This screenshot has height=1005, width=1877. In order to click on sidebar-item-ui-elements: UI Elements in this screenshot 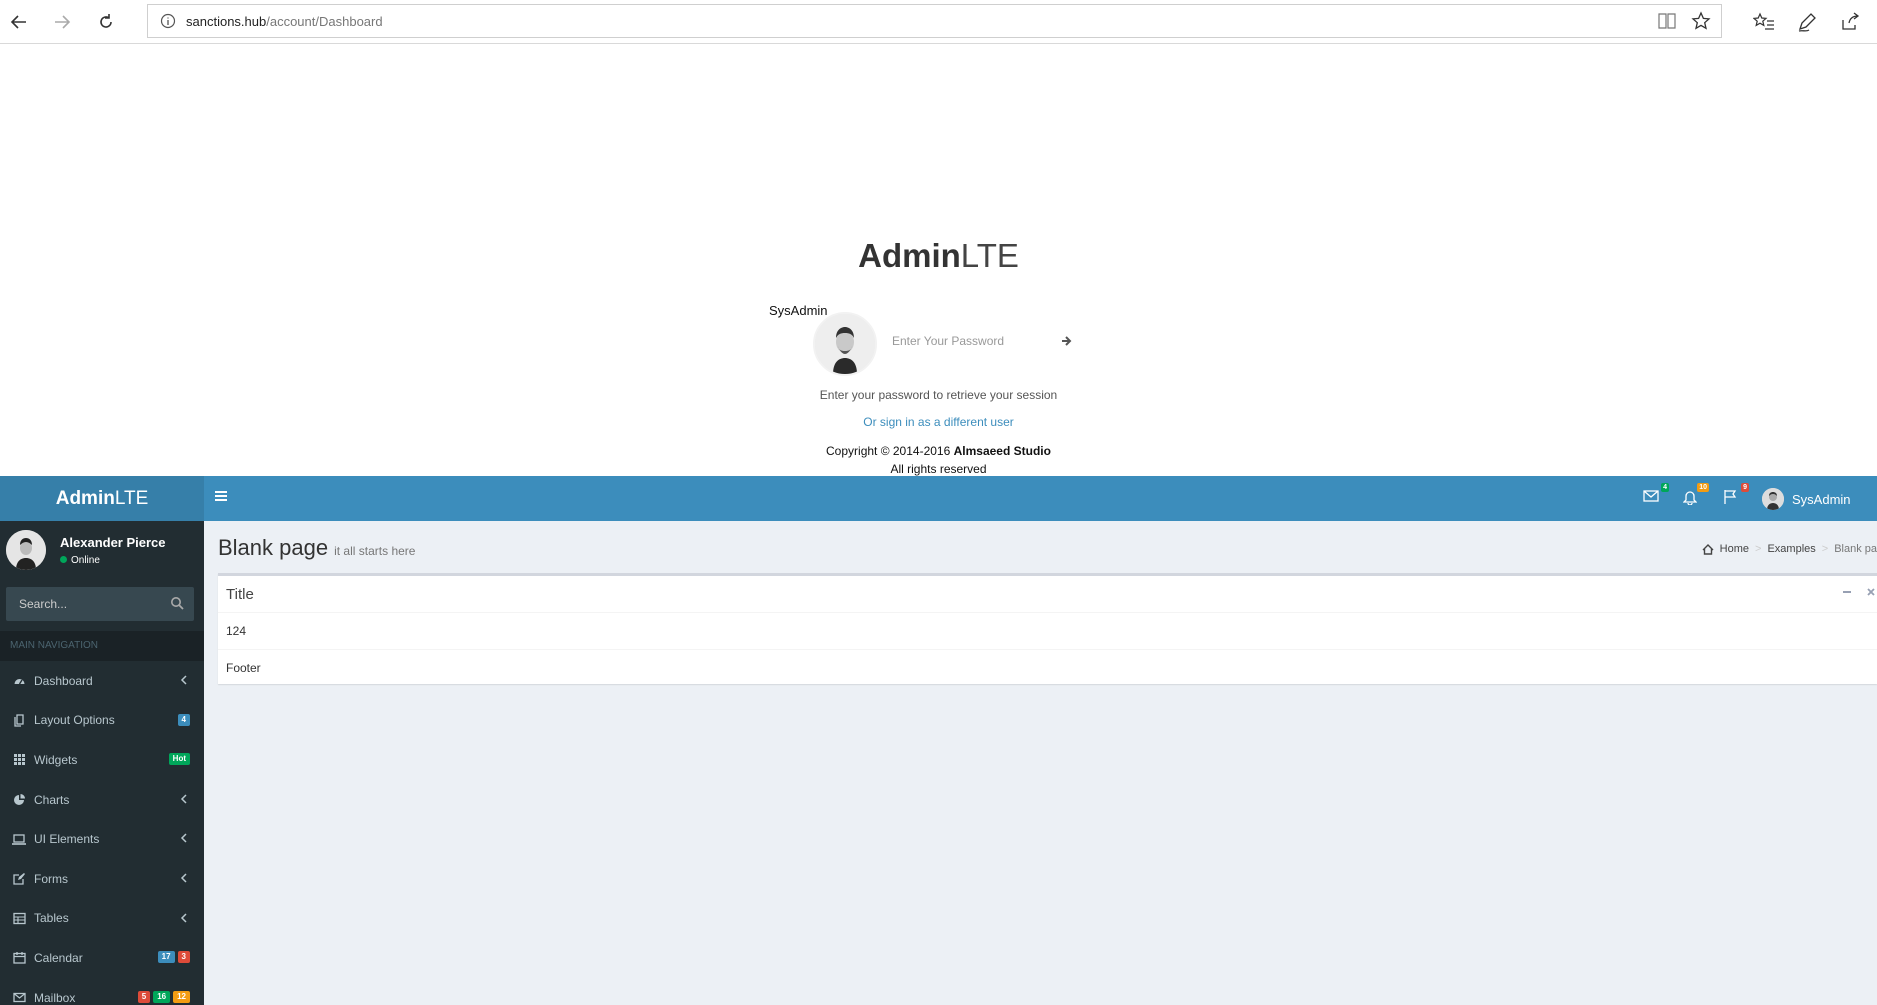, I will do `click(102, 839)`.